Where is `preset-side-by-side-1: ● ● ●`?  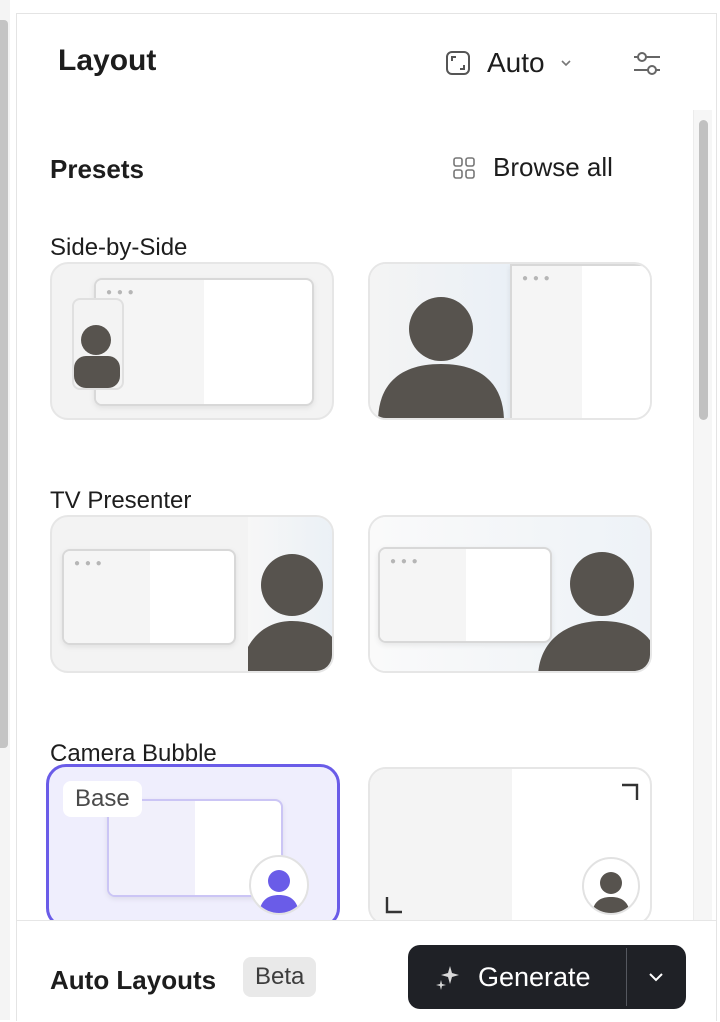
preset-side-by-side-1: ● ● ● is located at coordinates (192, 341).